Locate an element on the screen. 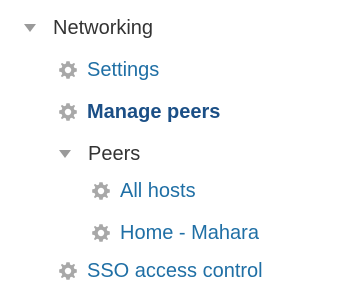 This screenshot has width=345, height=288. manage-peers-link: Manage peers is located at coordinates (153, 112).